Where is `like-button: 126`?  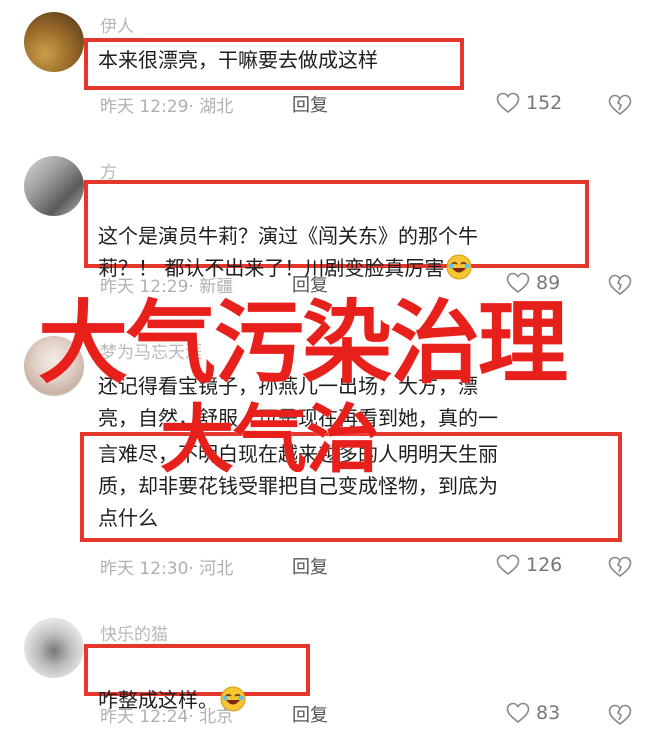 like-button: 126 is located at coordinates (529, 565).